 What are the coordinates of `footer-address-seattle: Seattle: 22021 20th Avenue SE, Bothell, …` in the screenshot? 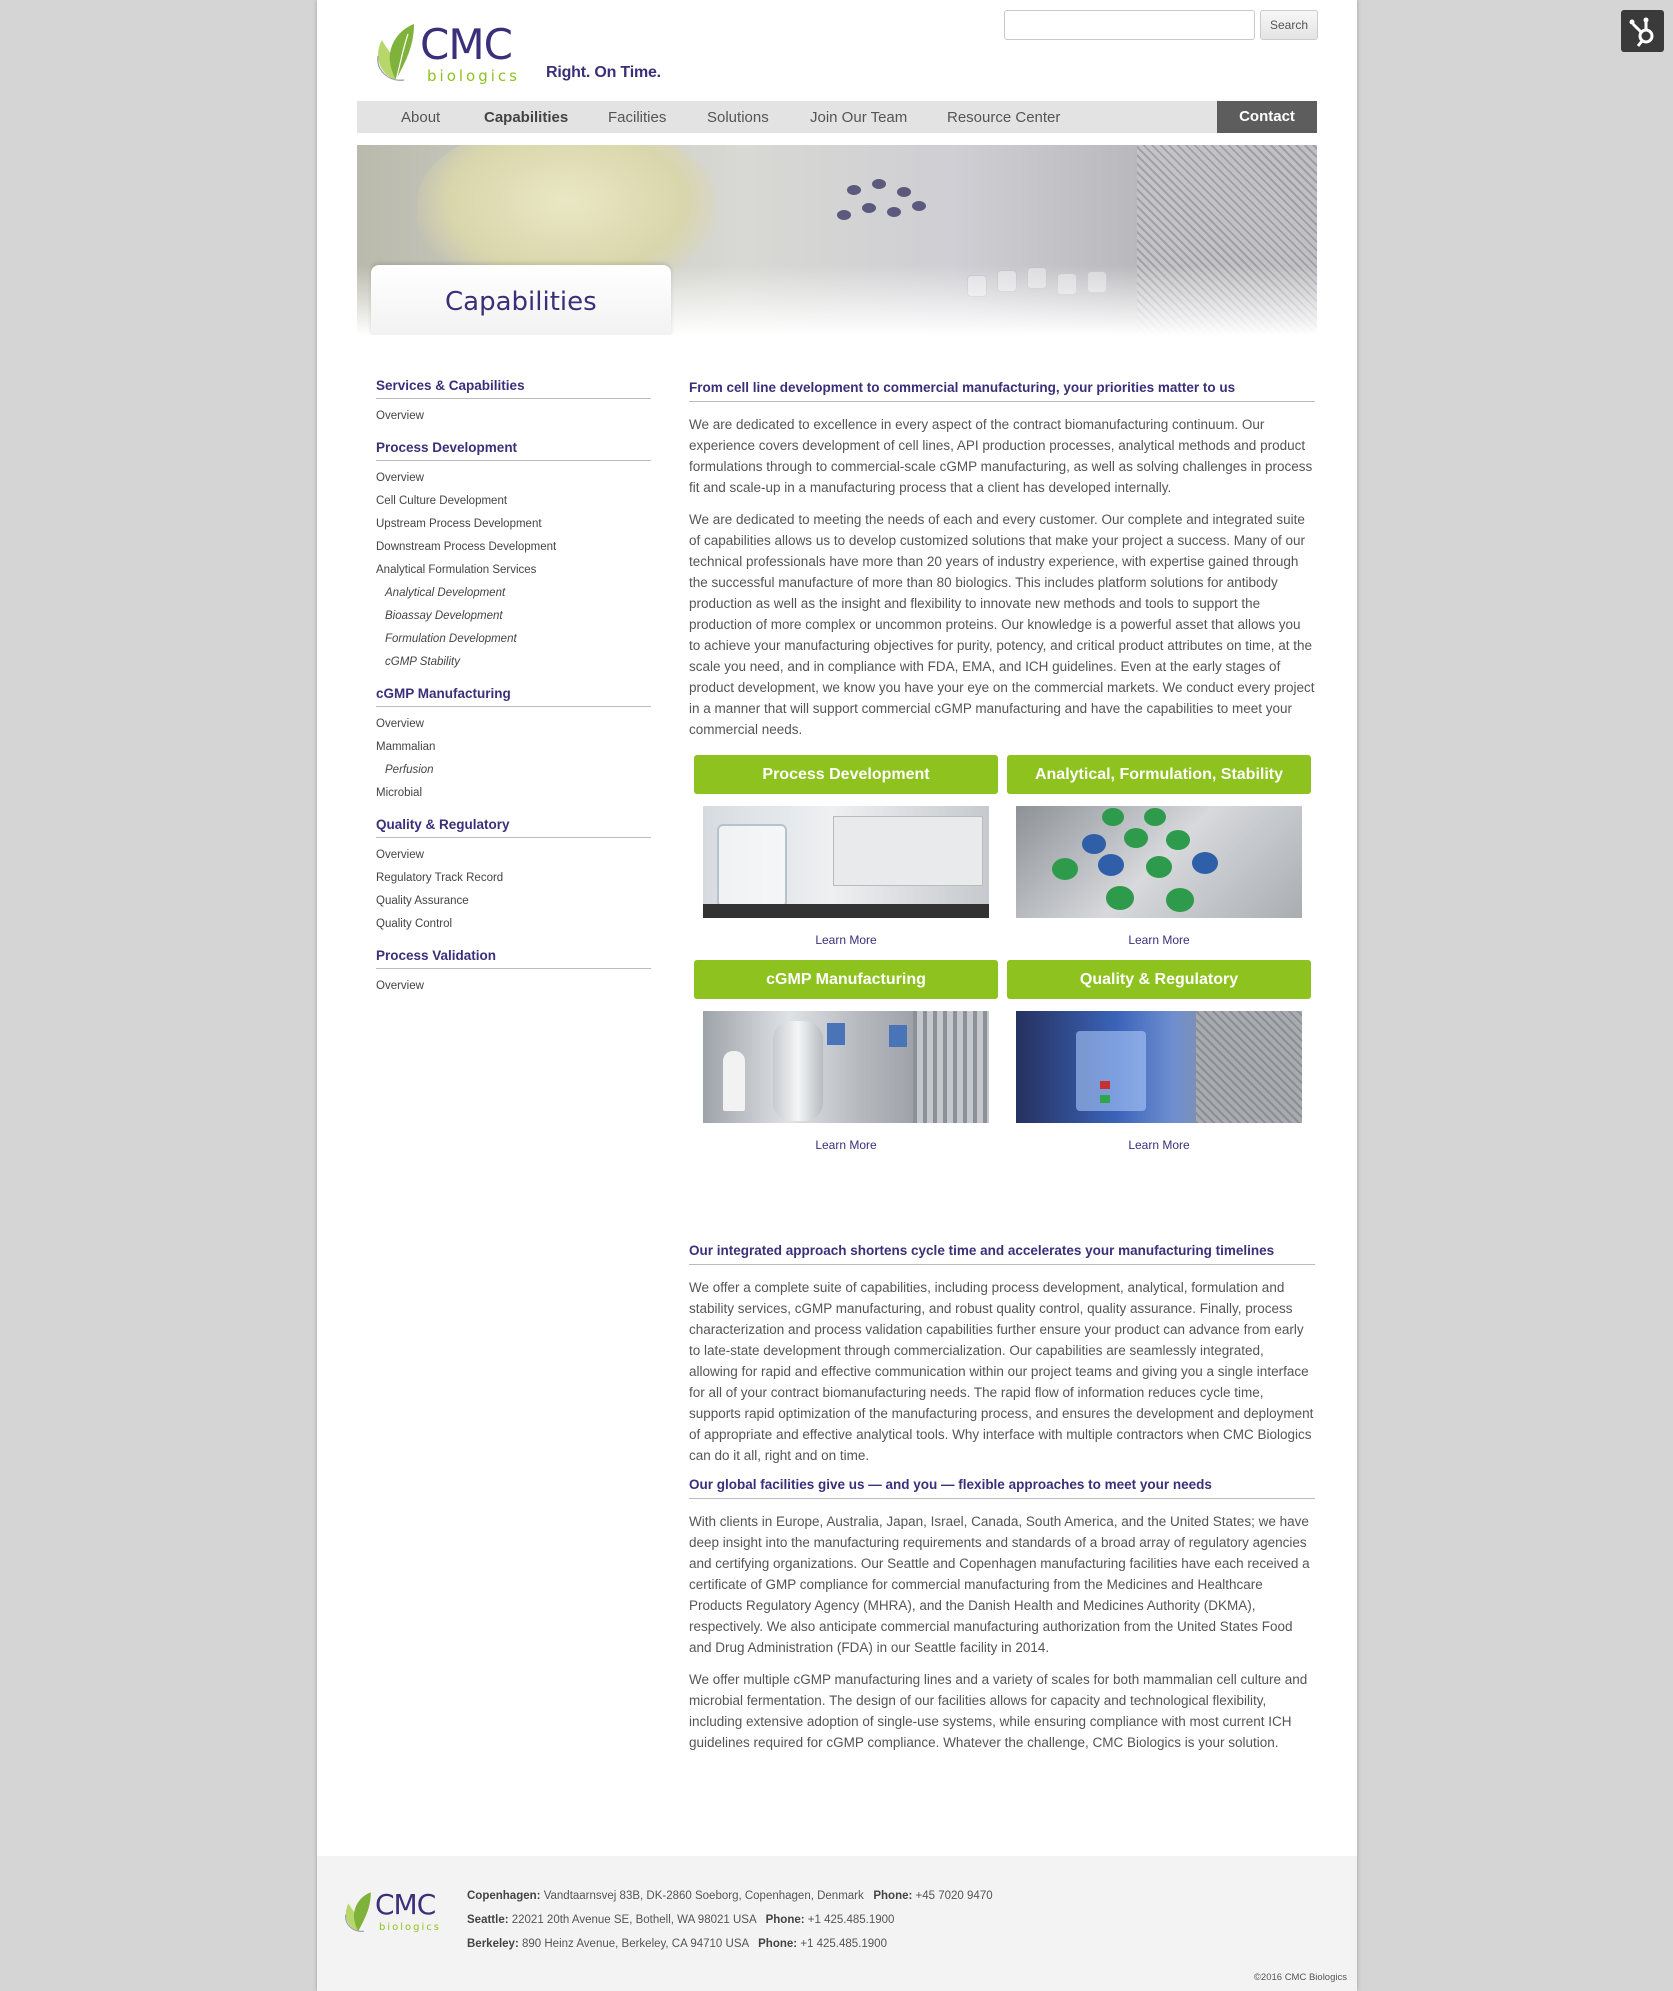 It's located at (680, 1920).